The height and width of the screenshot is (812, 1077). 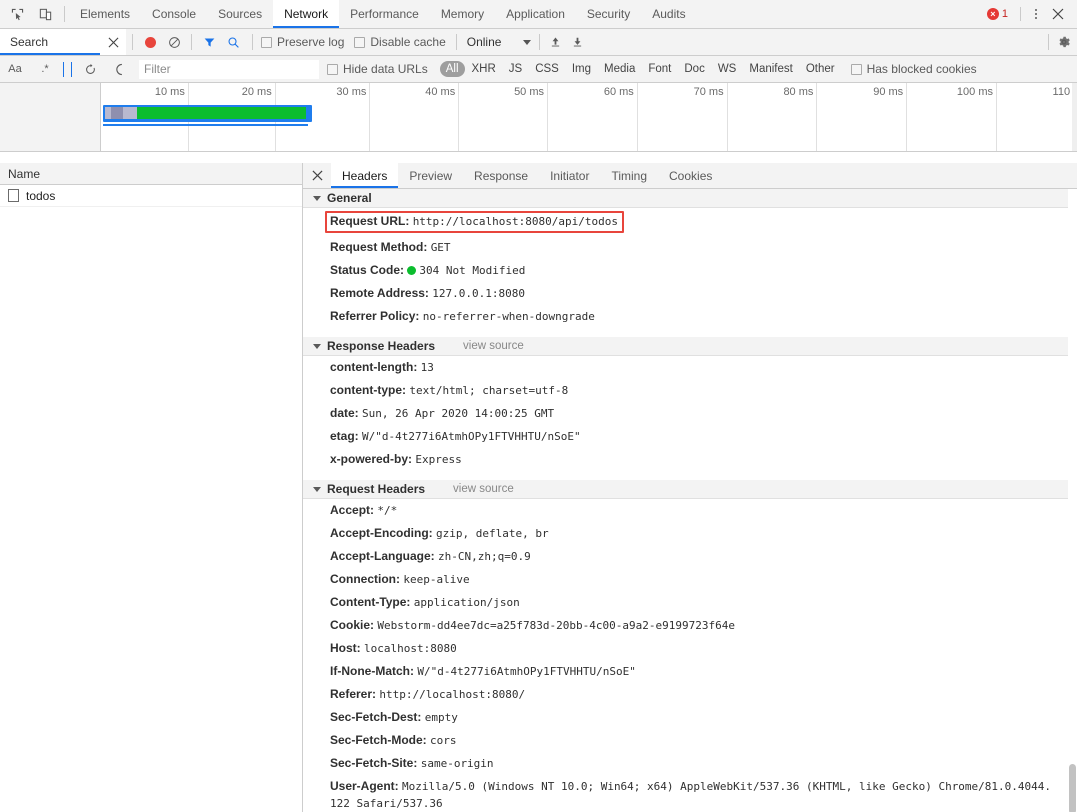 I want to click on header-row: Sec-Fetch-Dest: empty, so click(x=690, y=717).